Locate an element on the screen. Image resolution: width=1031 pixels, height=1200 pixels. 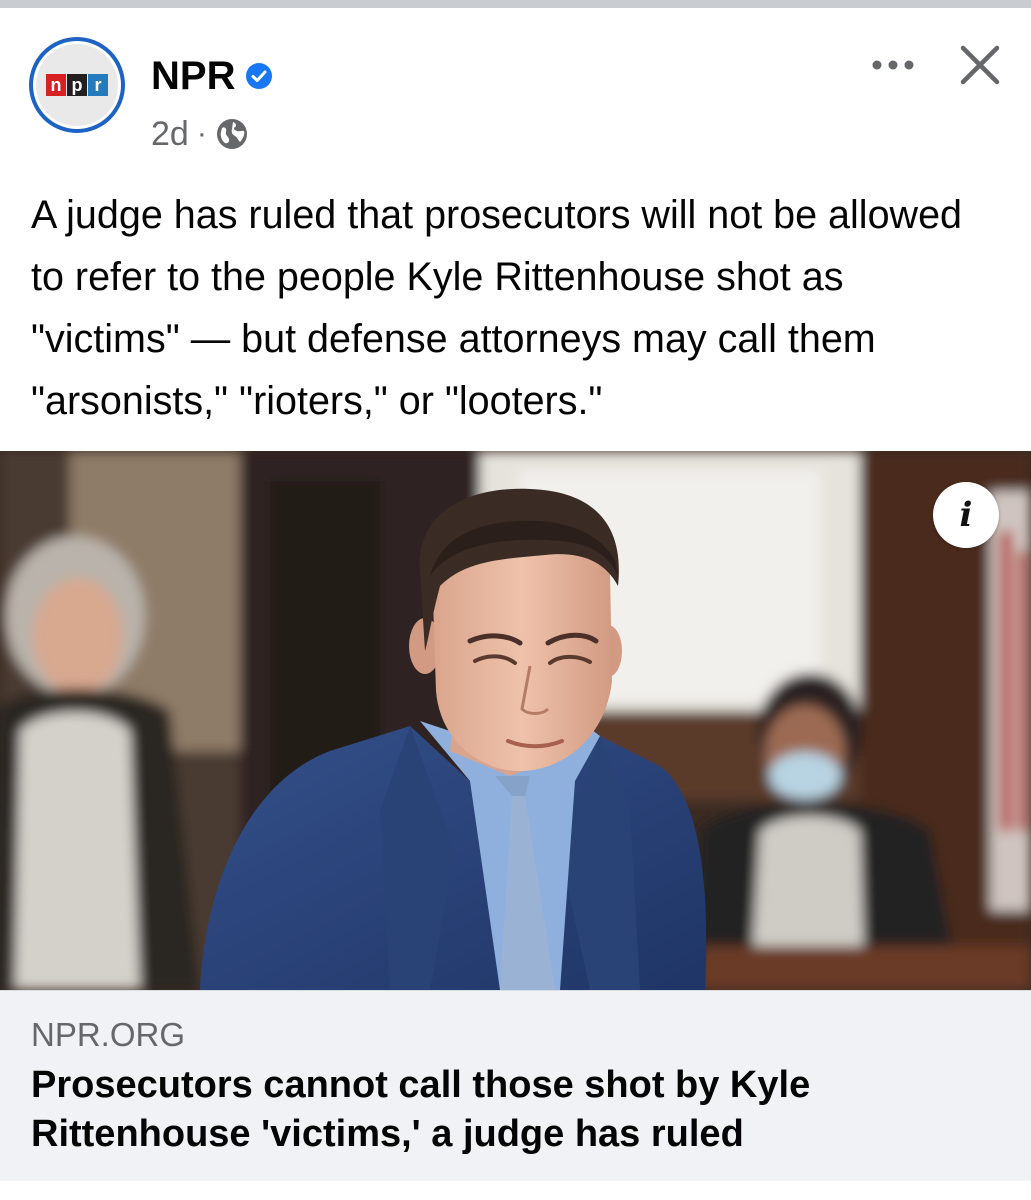
page-name: NPR is located at coordinates (193, 76).